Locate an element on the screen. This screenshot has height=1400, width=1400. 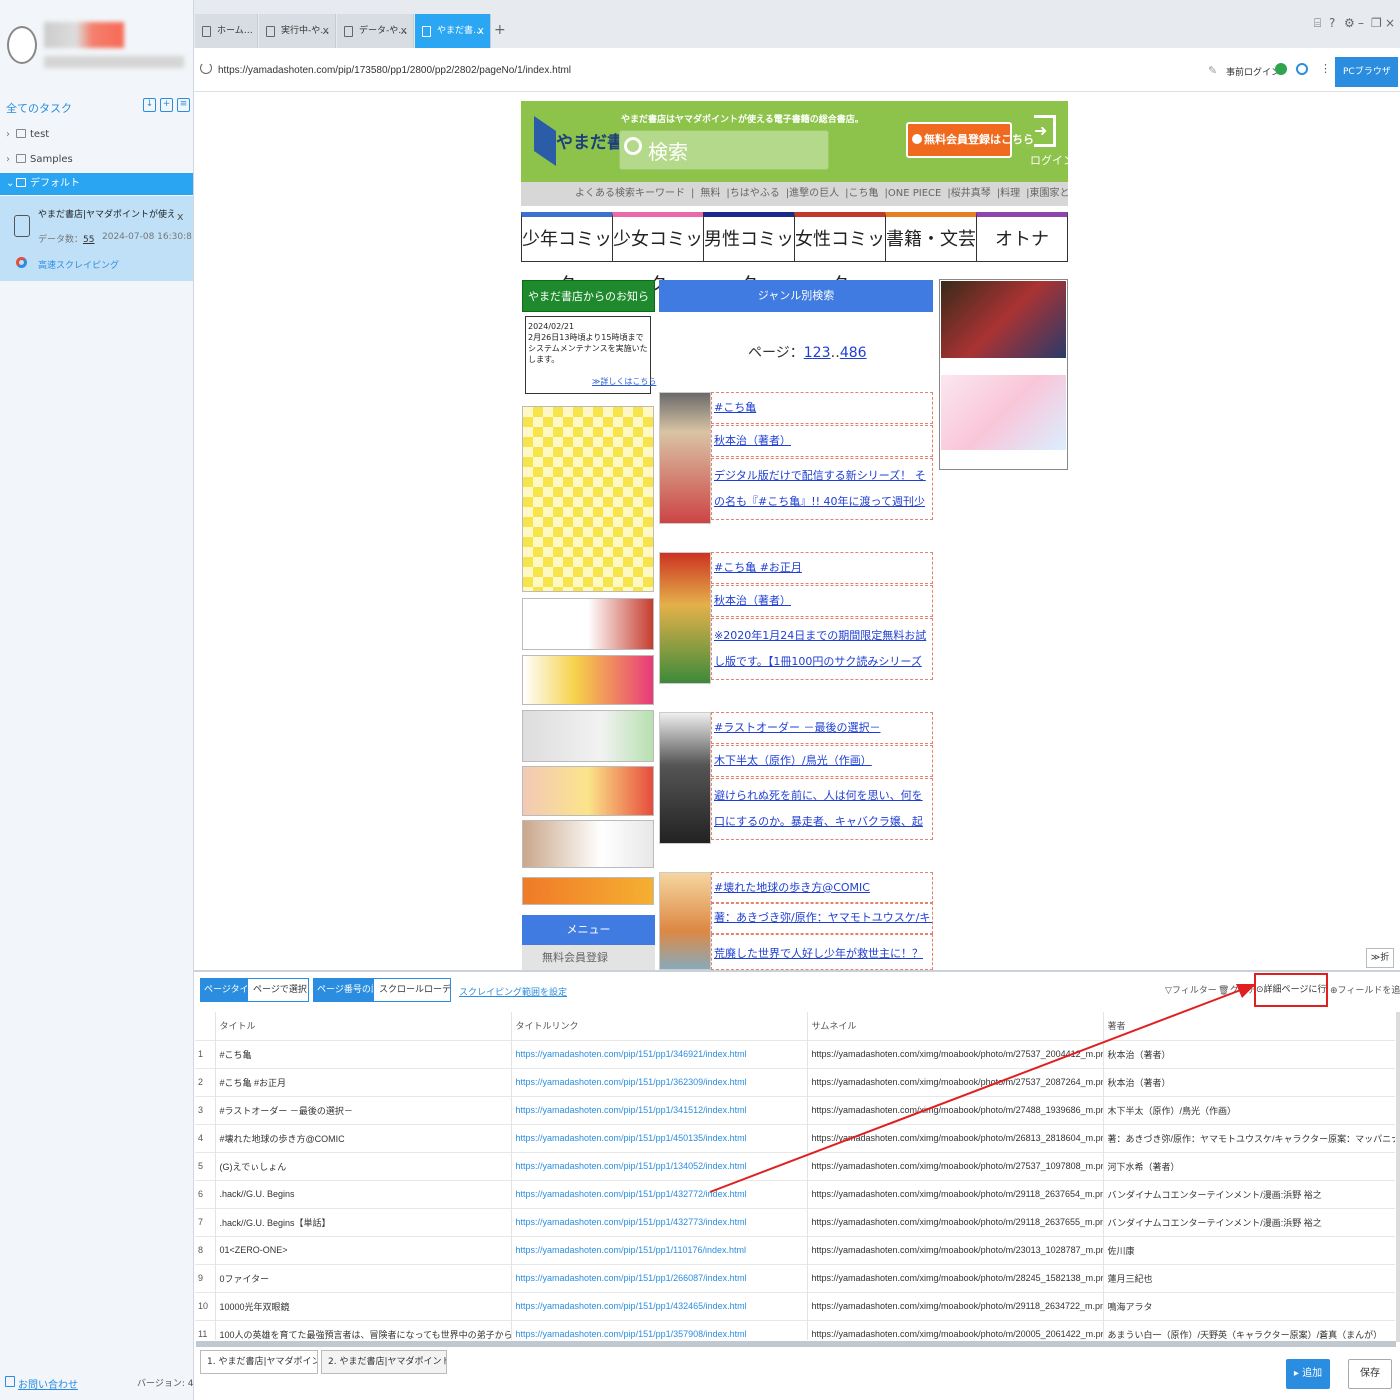
genre-search-heading: ジャンル別検索 is located at coordinates (796, 296).